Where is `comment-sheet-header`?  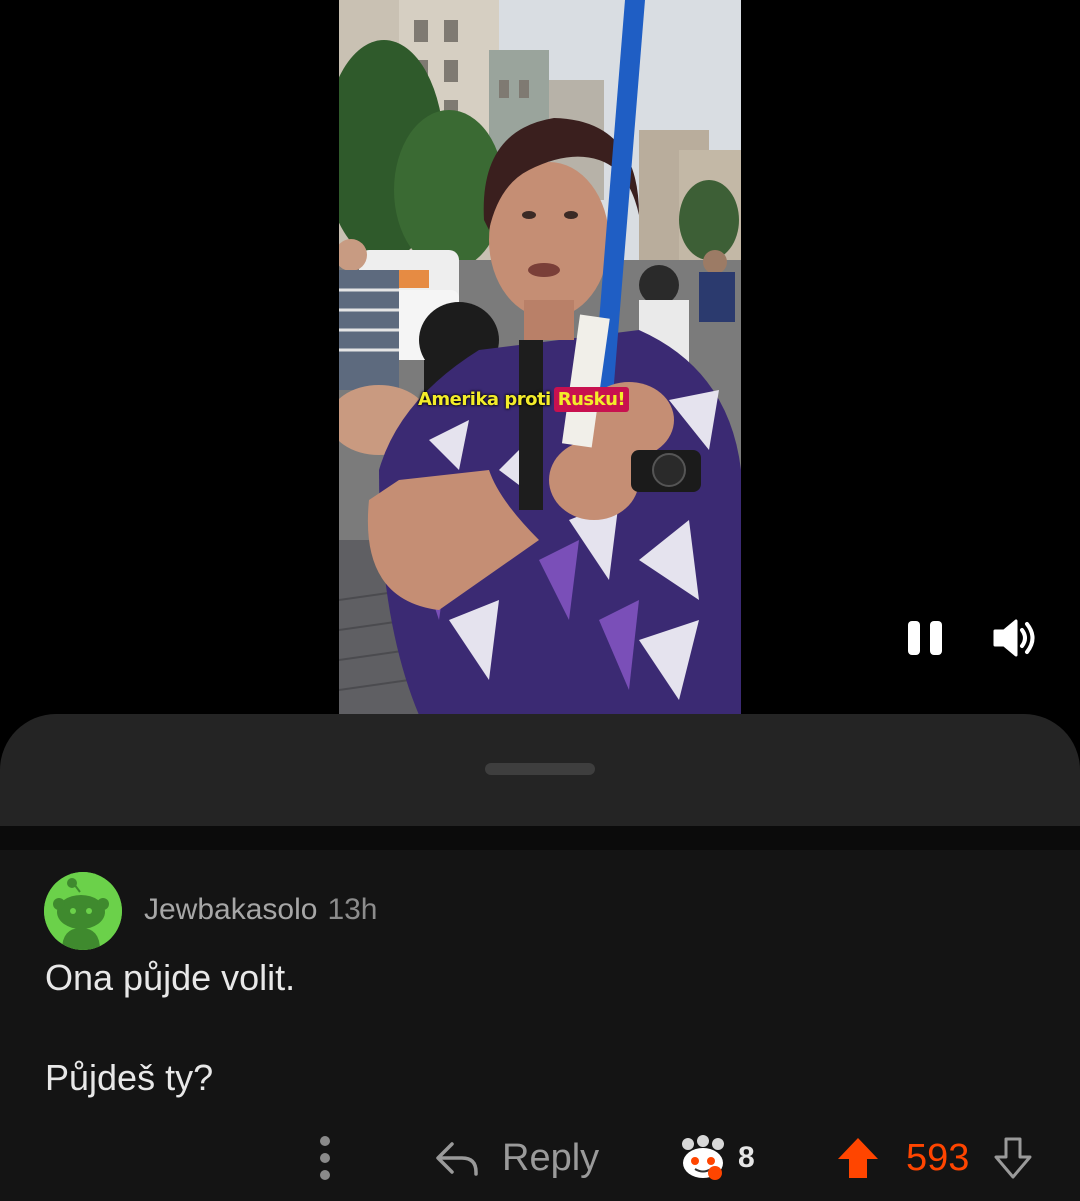
comment-sheet-header is located at coordinates (540, 770).